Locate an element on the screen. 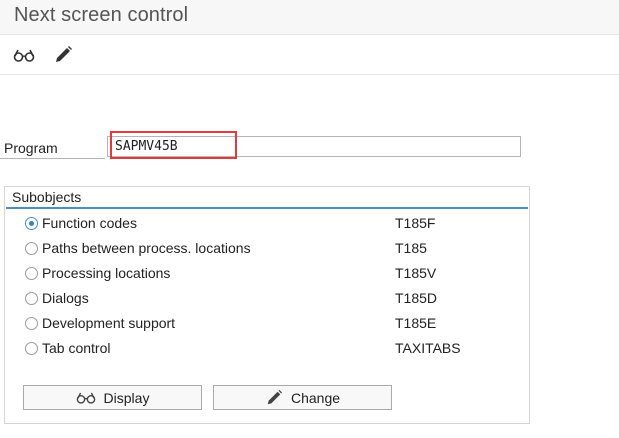 The width and height of the screenshot is (619, 438). change-button: Change is located at coordinates (302, 397).